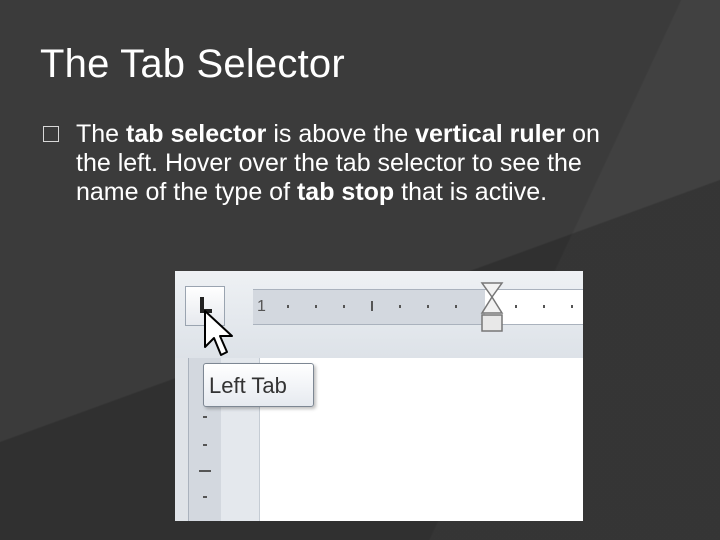 This screenshot has height=540, width=720. What do you see at coordinates (471, 192) in the screenshot?
I see `text-run: that is active.` at bounding box center [471, 192].